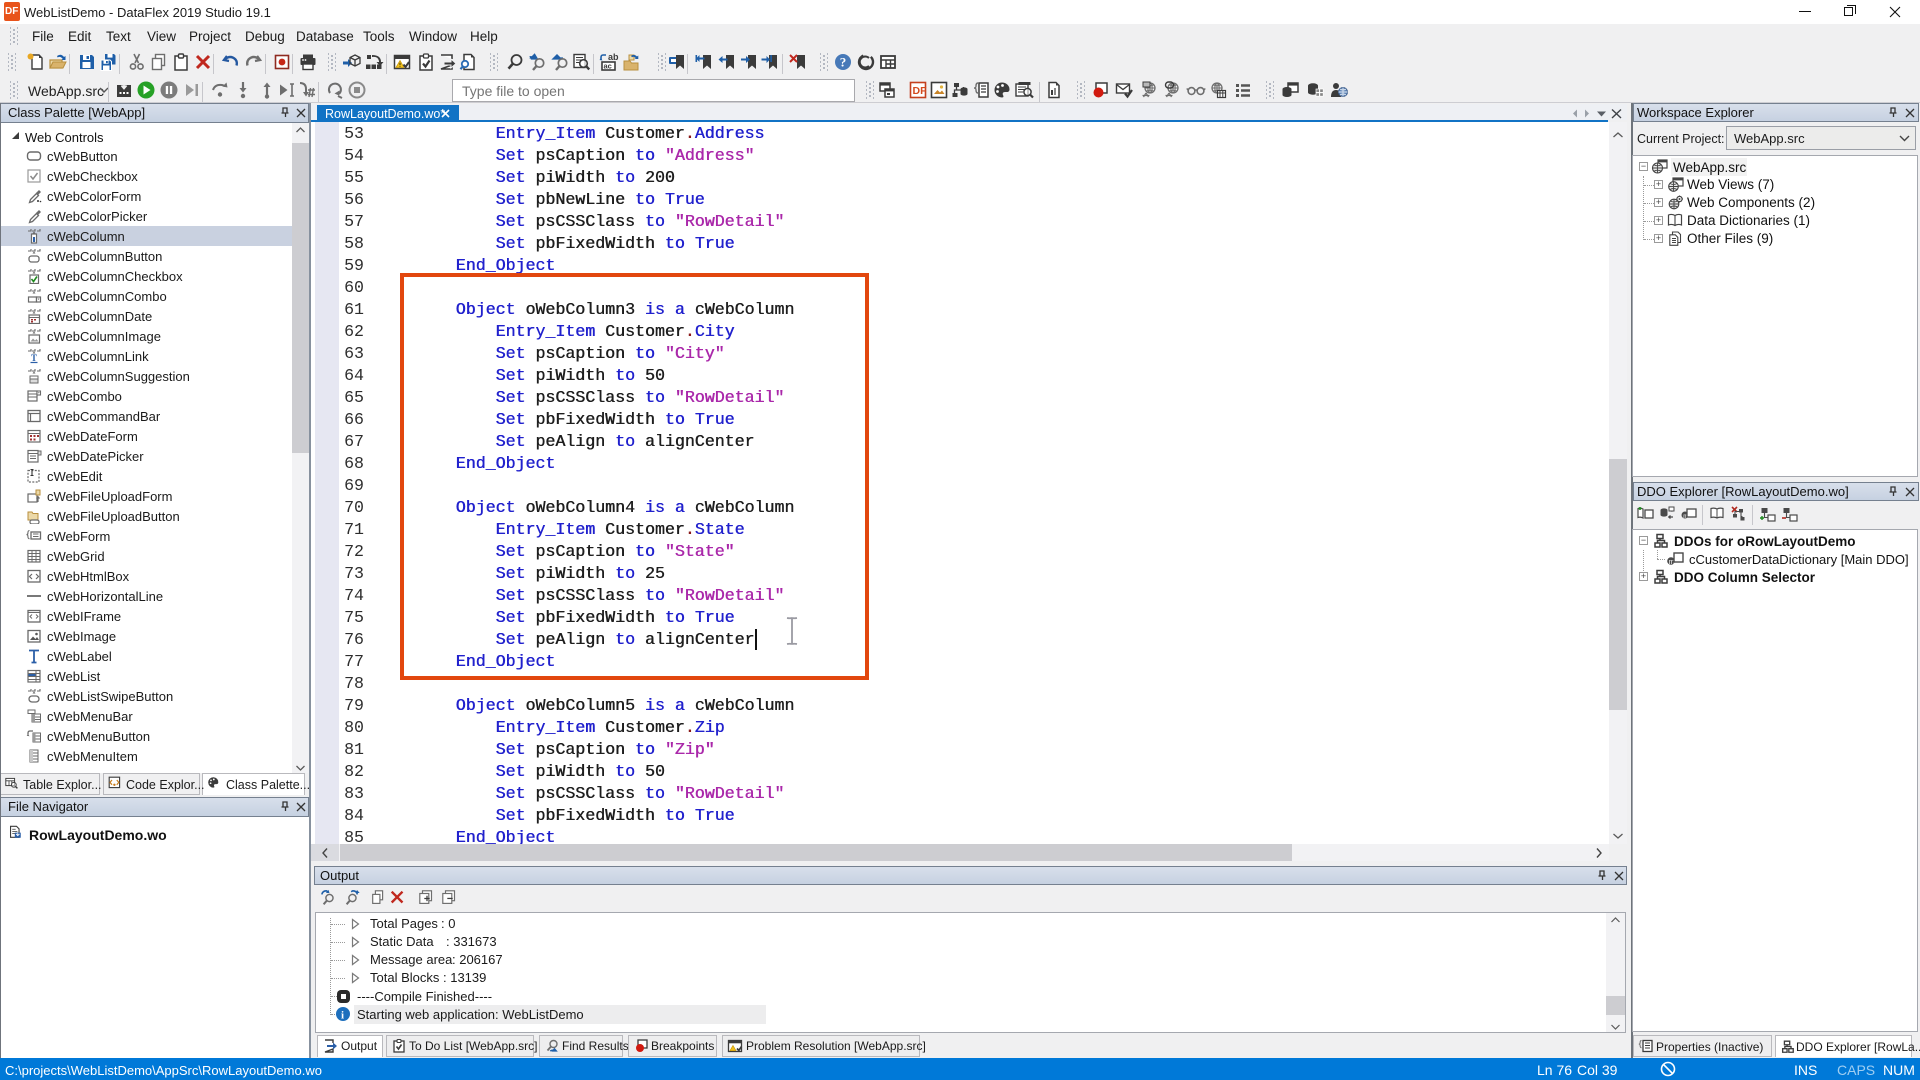 Image resolution: width=1920 pixels, height=1080 pixels. I want to click on svg-text: i, so click(342, 1016).